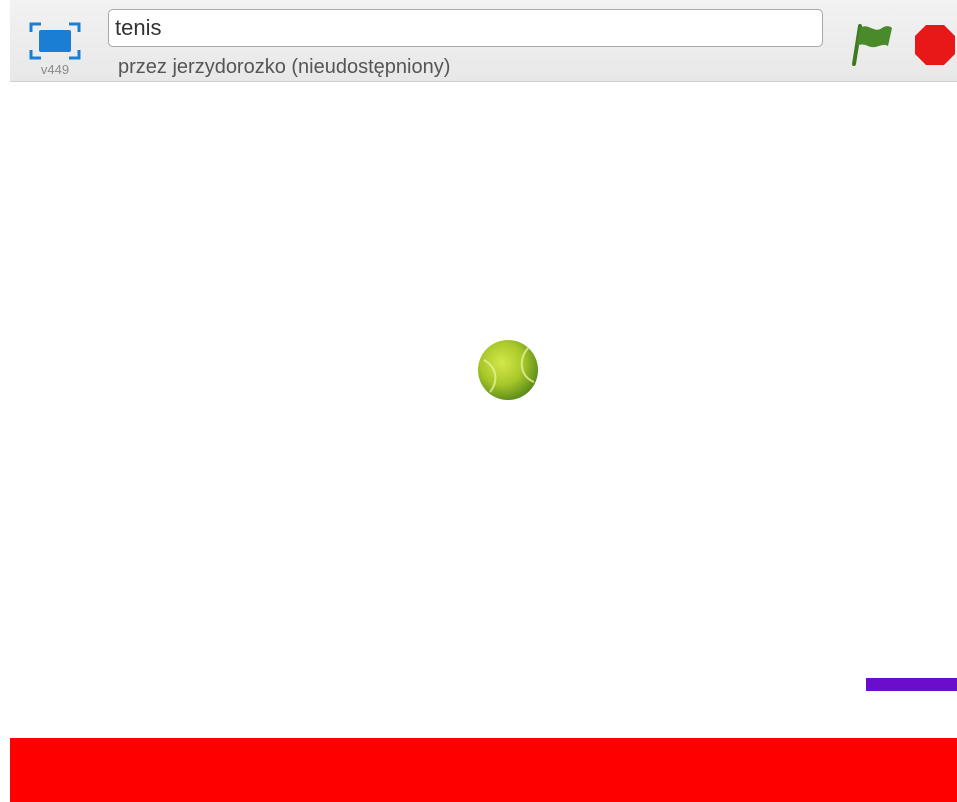 The image size is (957, 802). I want to click on green-flag-button, so click(872, 43).